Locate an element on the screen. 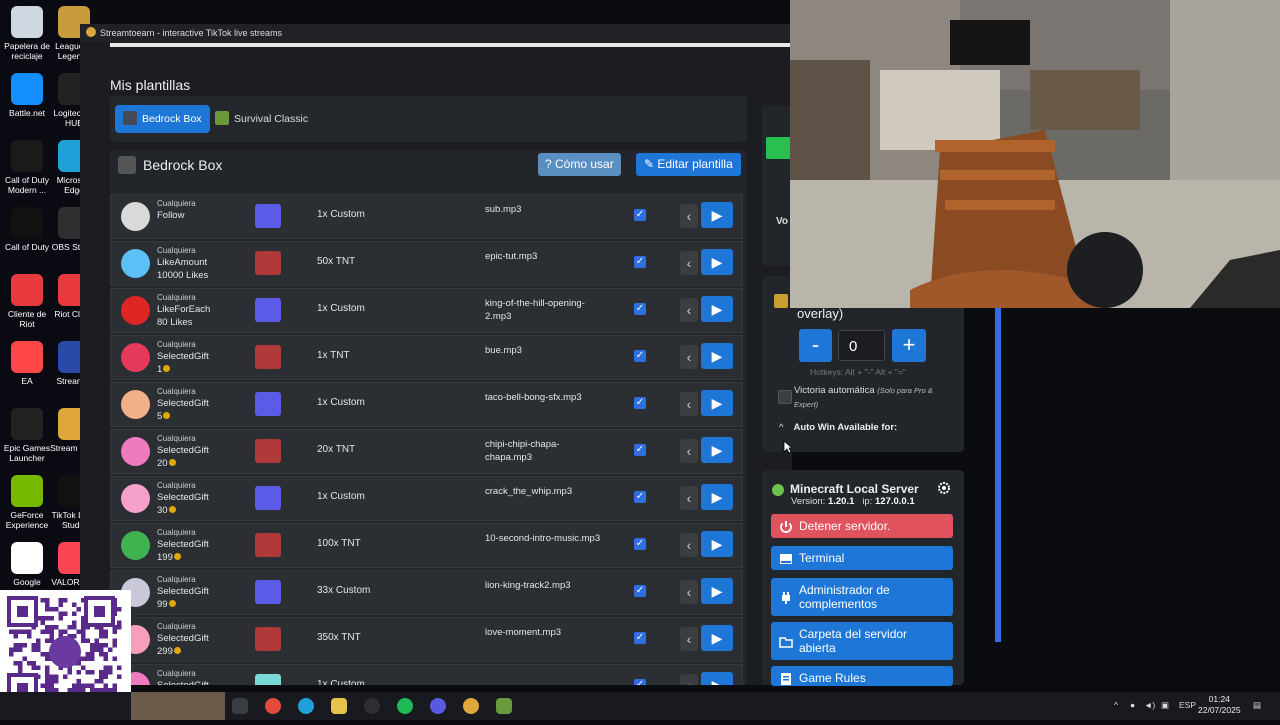 The width and height of the screenshot is (1280, 725). tab-bedrock-box: Bedrock Box is located at coordinates (162, 119).